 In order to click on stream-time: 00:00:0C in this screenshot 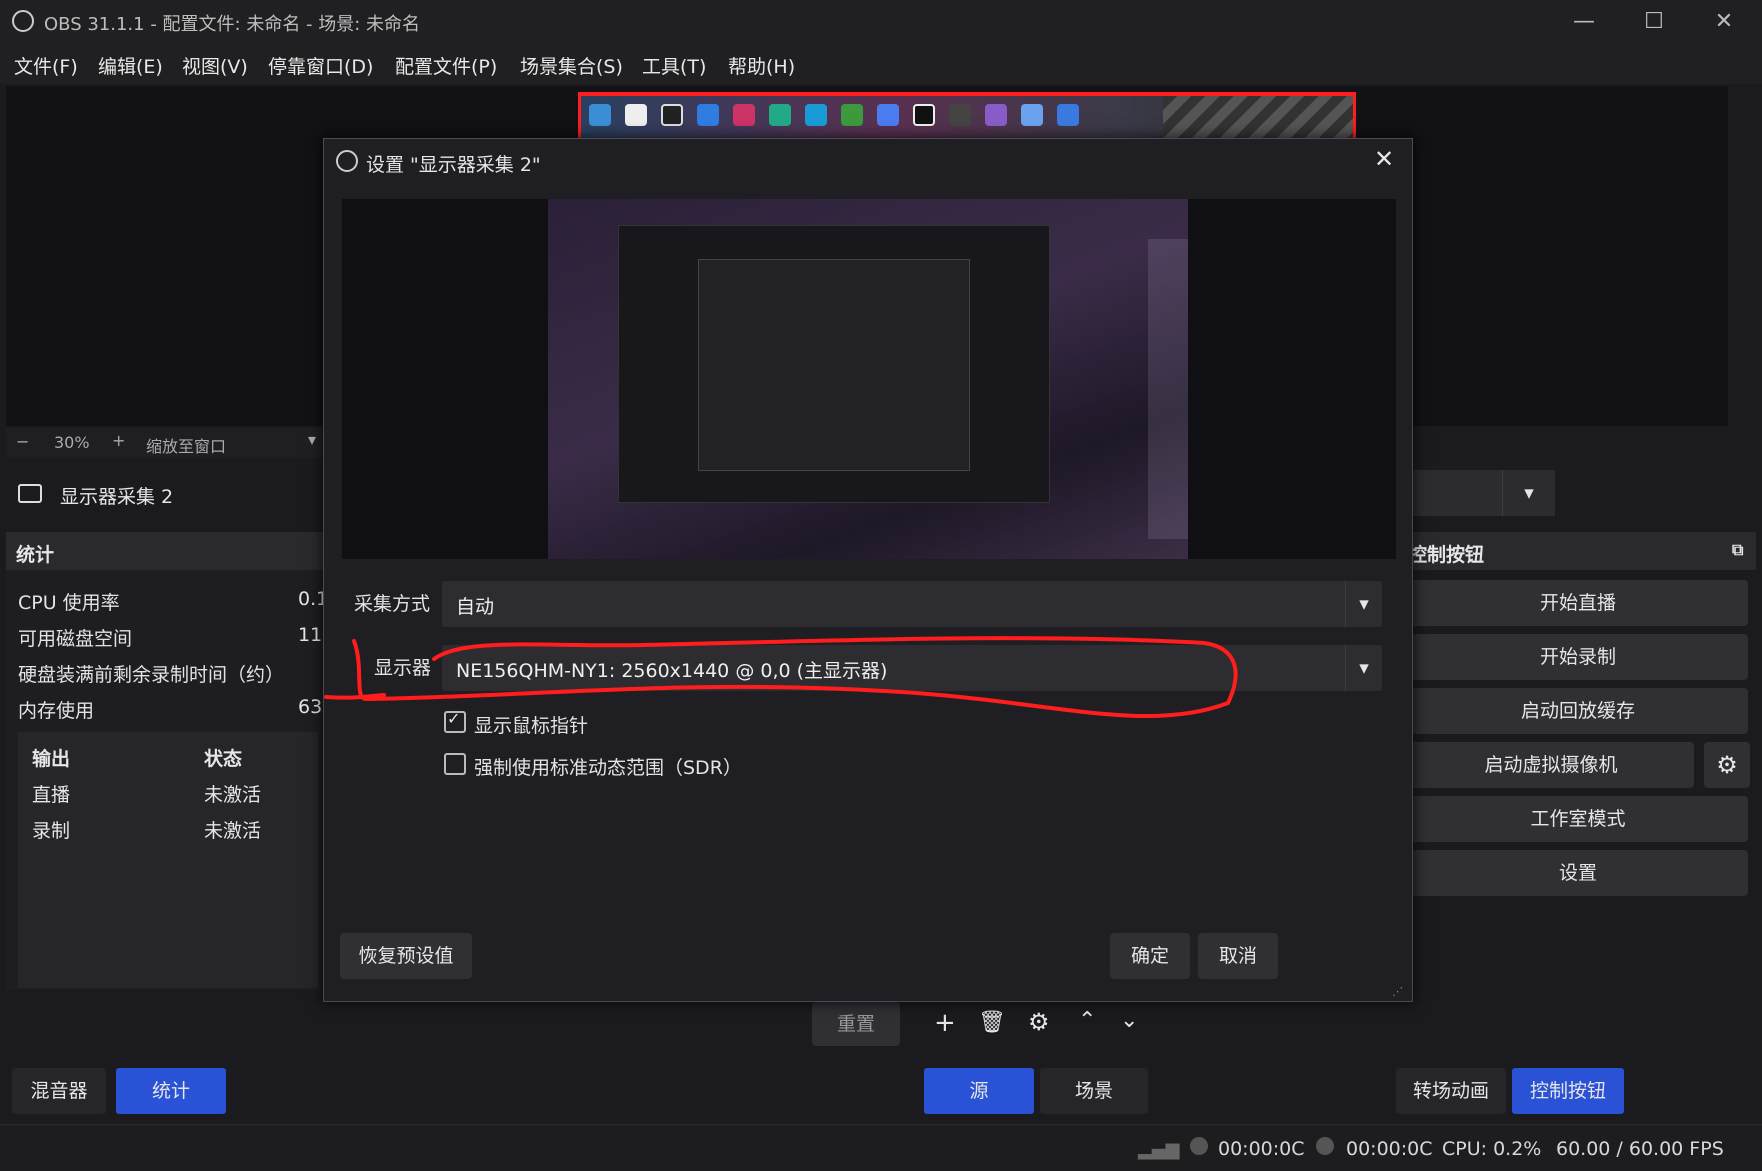, I will do `click(1261, 1149)`.